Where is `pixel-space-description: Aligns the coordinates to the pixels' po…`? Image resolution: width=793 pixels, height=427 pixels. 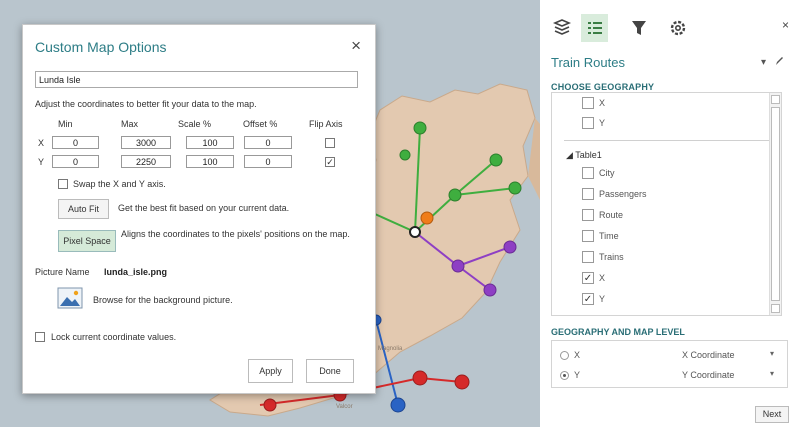
pixel-space-description: Aligns the coordinates to the pixels' po… is located at coordinates (235, 234).